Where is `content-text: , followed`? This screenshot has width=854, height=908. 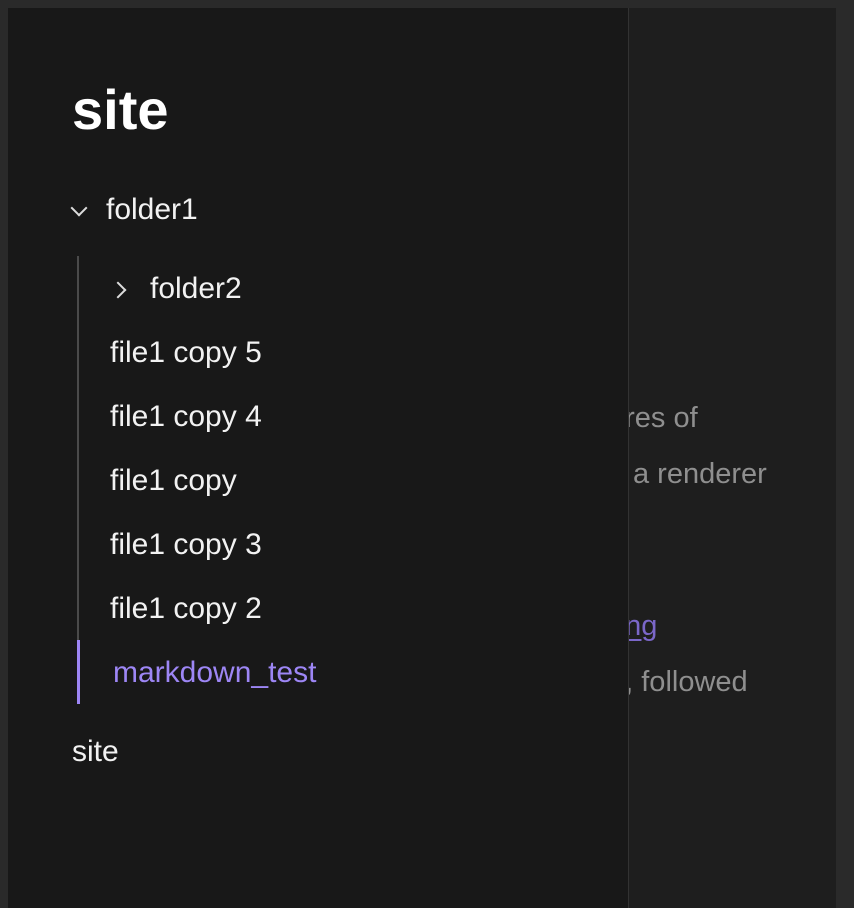
content-text: , followed is located at coordinates (688, 682).